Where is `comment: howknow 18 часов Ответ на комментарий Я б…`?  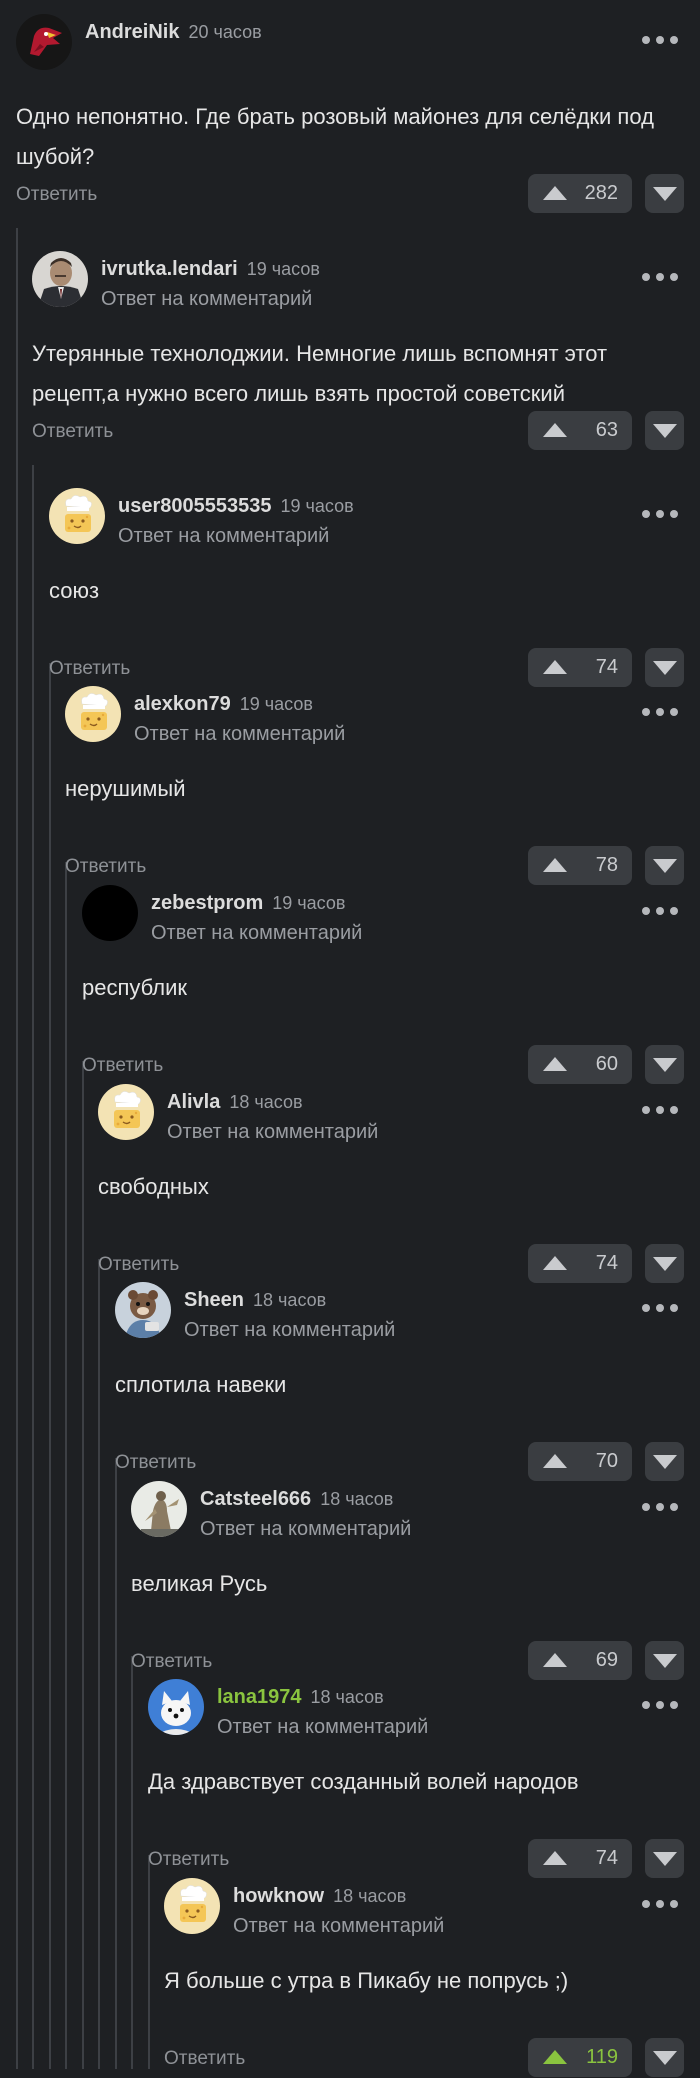
comment: howknow 18 часов Ответ на комментарий Я б… is located at coordinates (424, 1978).